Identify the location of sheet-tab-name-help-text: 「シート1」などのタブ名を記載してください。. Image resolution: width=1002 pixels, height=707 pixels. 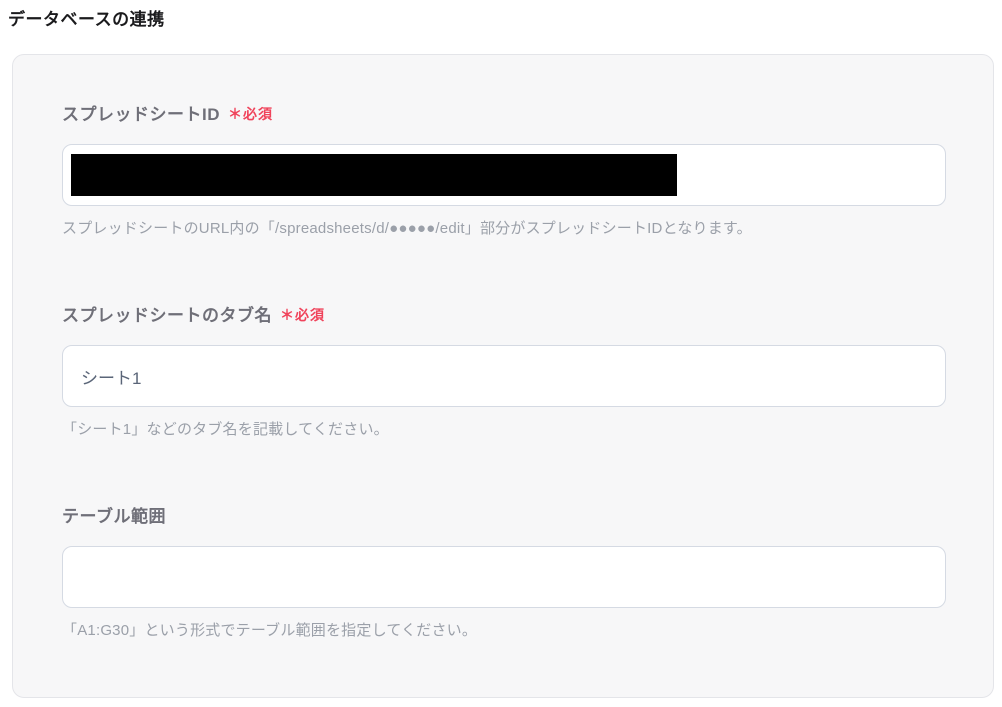
(225, 429).